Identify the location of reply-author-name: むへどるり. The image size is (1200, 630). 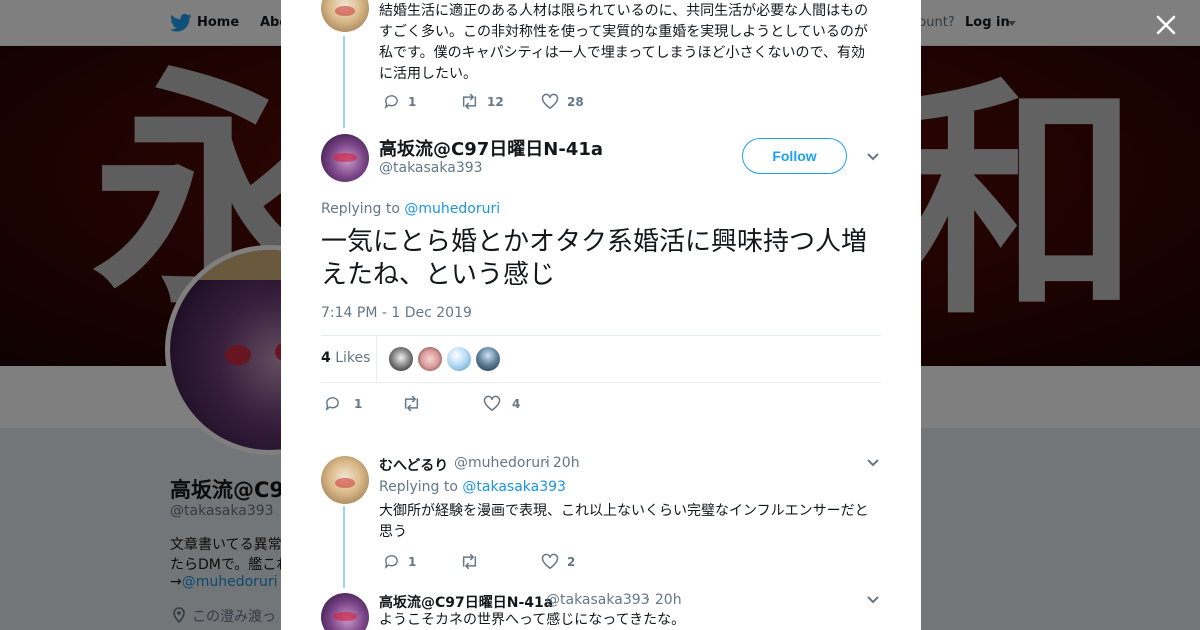
(413, 465).